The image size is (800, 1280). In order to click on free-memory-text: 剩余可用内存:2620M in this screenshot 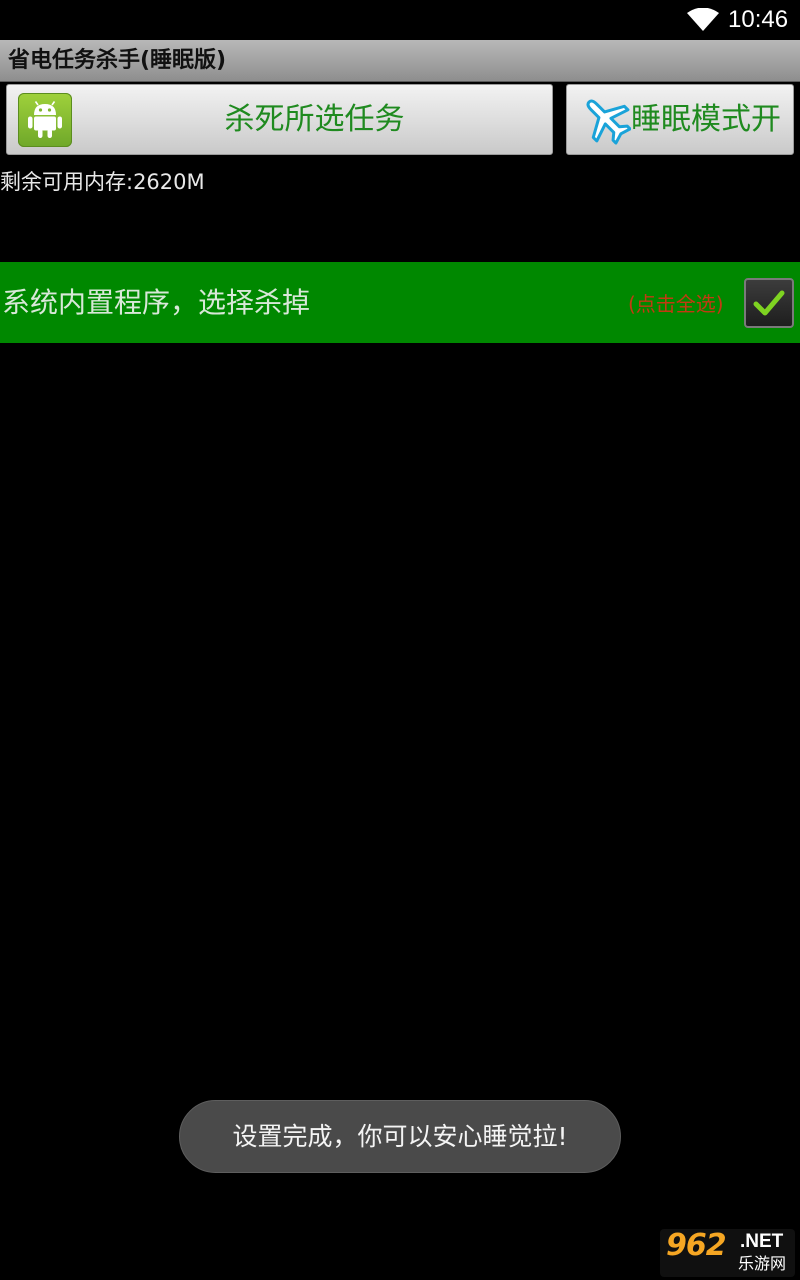, I will do `click(102, 182)`.